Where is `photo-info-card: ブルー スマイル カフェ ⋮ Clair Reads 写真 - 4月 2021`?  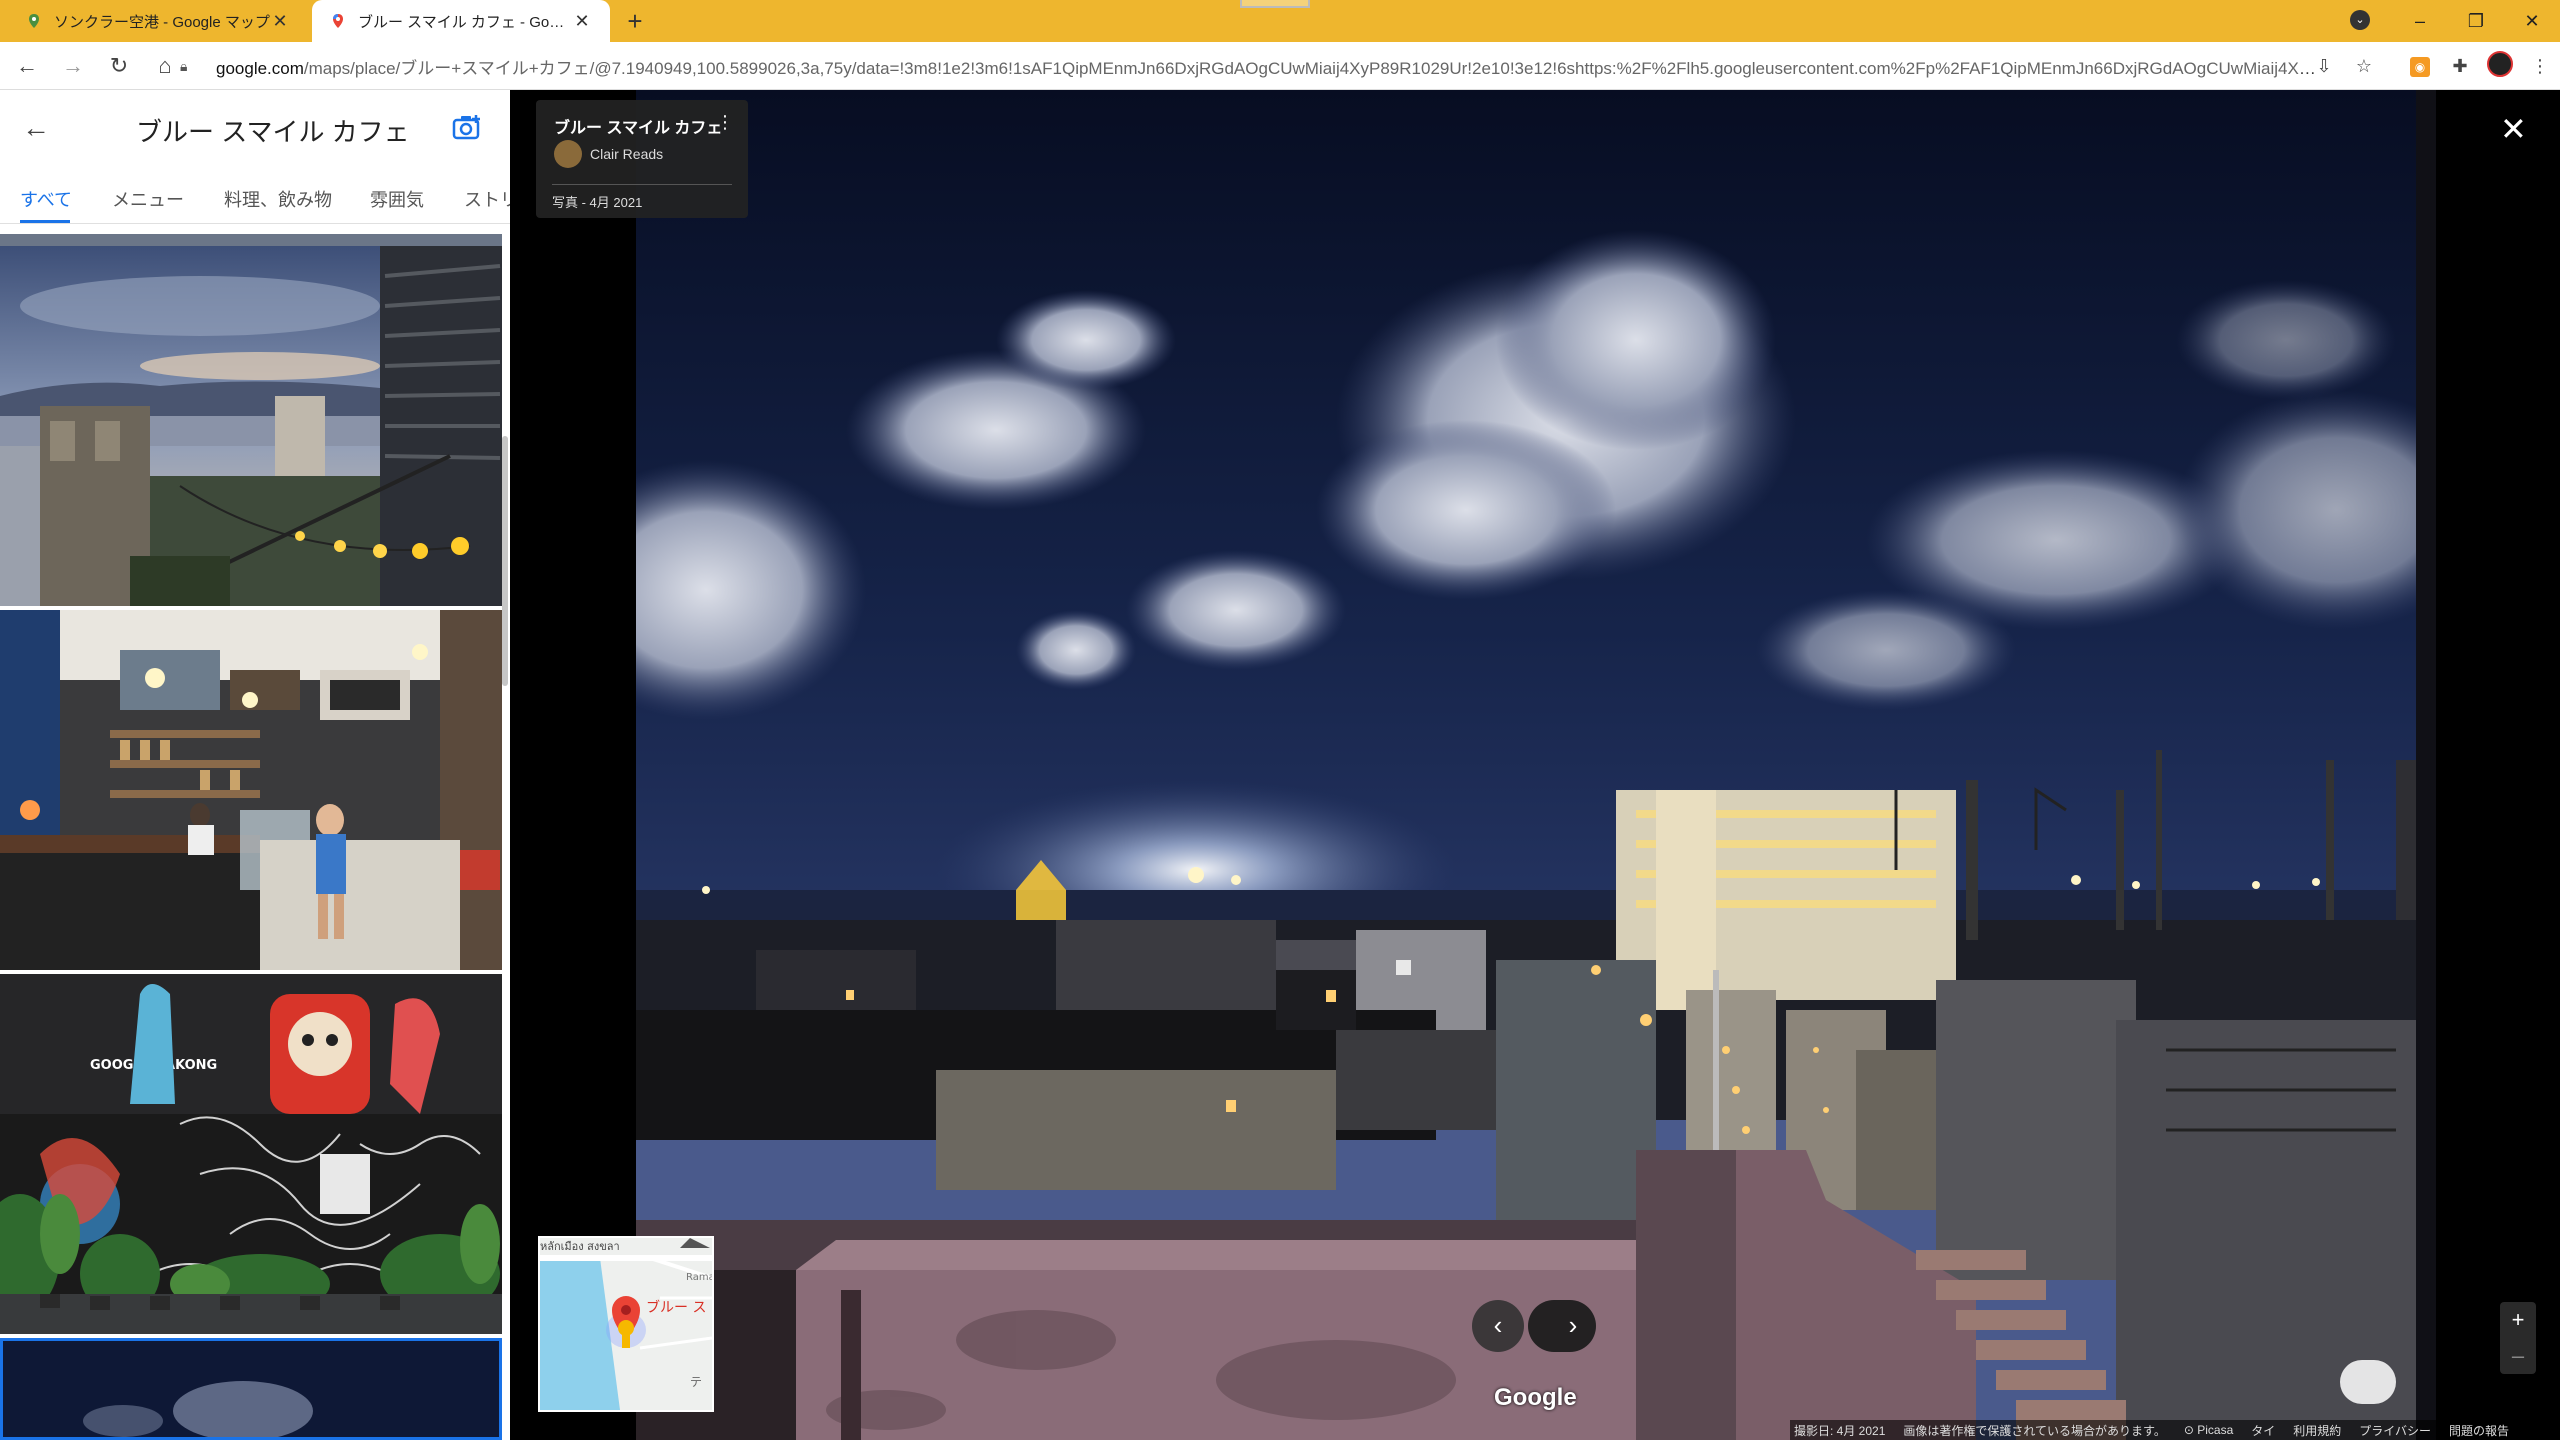
photo-info-card: ブルー スマイル カフェ ⋮ Clair Reads 写真 - 4月 2021 is located at coordinates (642, 159).